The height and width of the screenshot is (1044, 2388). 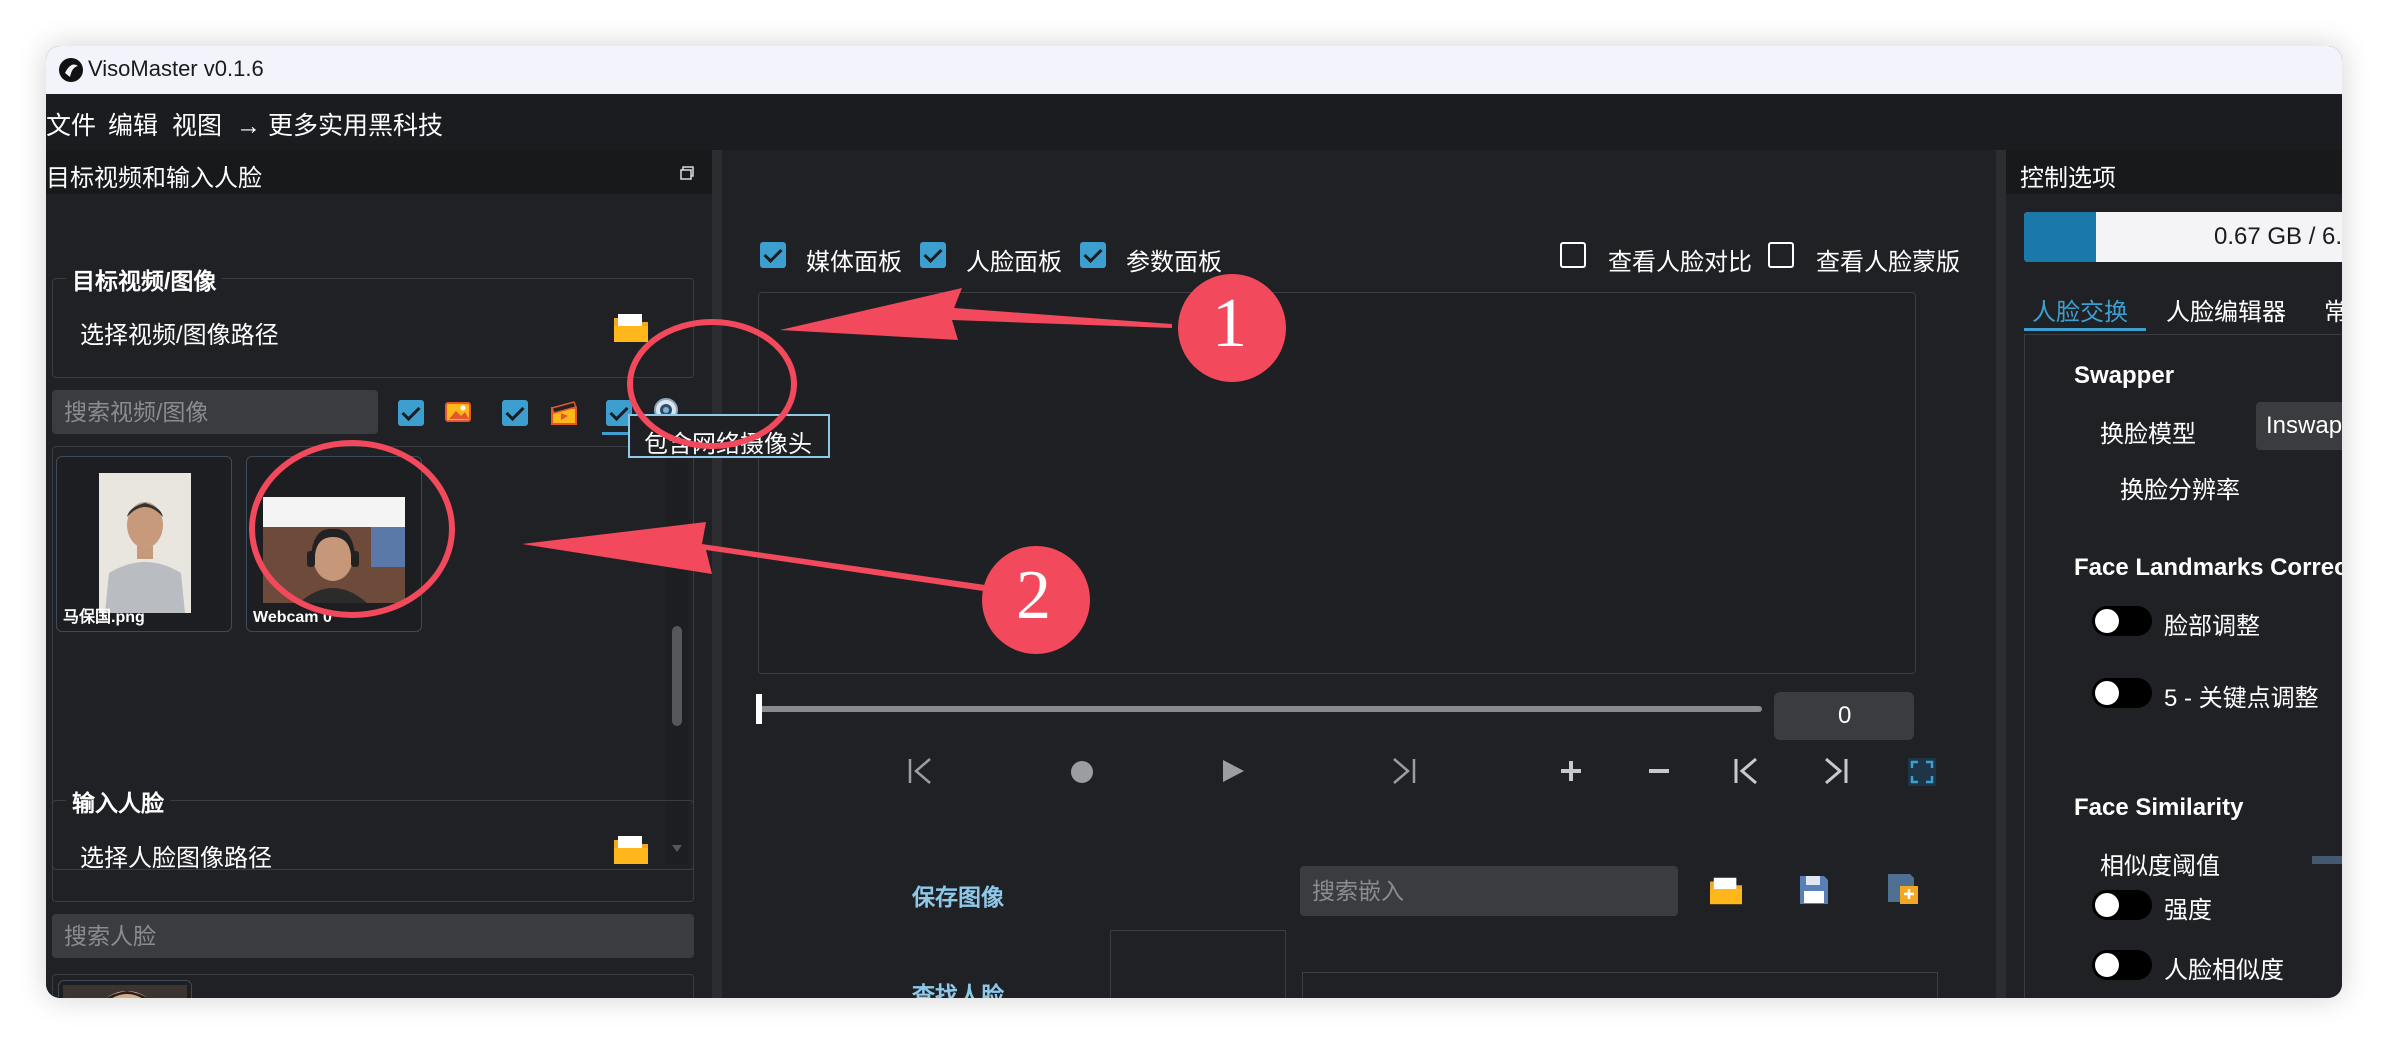 I want to click on annotation-marker-1-number: 1, so click(x=1229, y=323).